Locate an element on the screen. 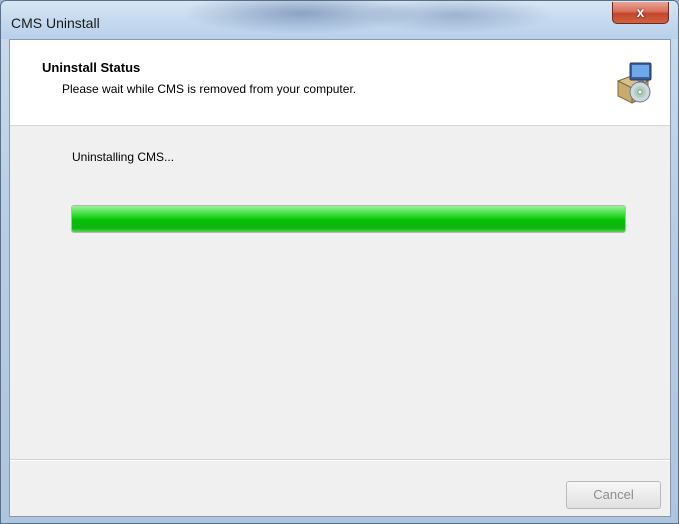 The height and width of the screenshot is (524, 679). cancel-button: Cancel is located at coordinates (613, 495).